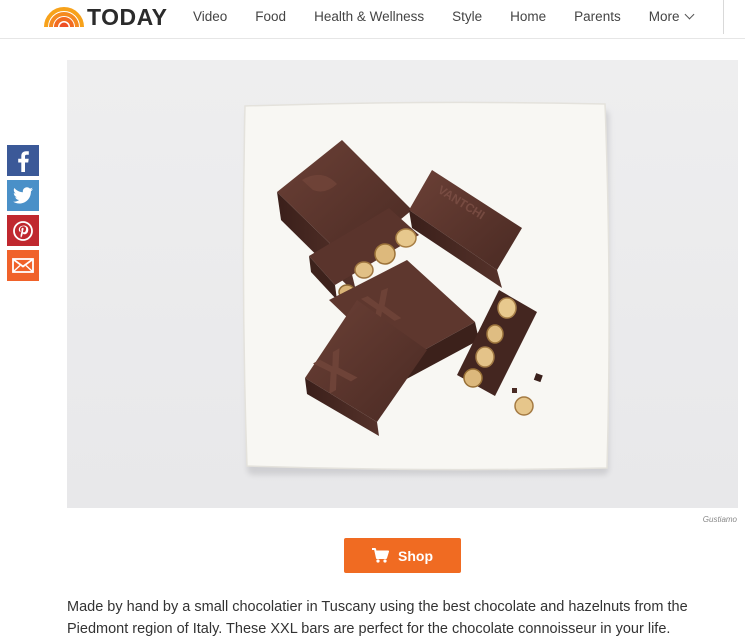 The height and width of the screenshot is (642, 745). What do you see at coordinates (528, 16) in the screenshot?
I see `nav-item-home: Home` at bounding box center [528, 16].